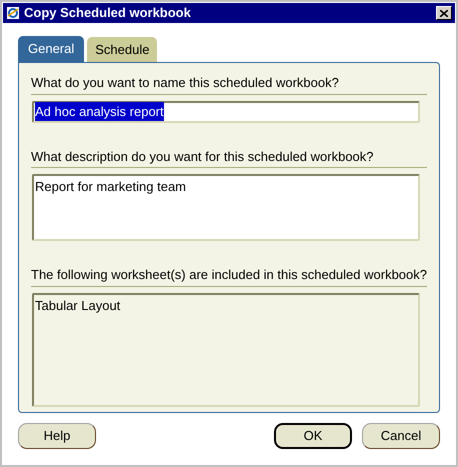  I want to click on field-label: What do you want to name this scheduled workbook?, so click(229, 83).